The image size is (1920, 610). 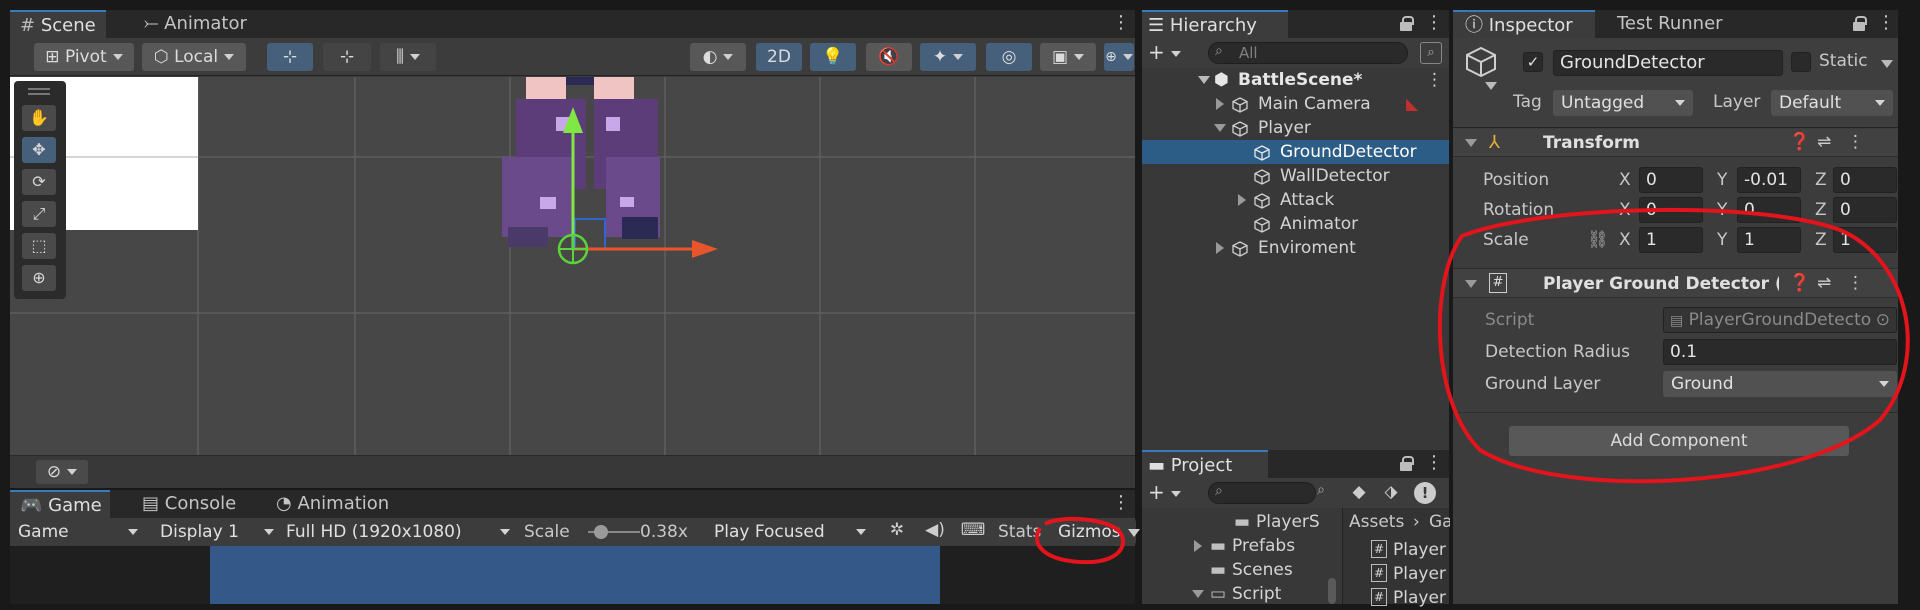 I want to click on grid-snap-button: ⊹, so click(x=290, y=57).